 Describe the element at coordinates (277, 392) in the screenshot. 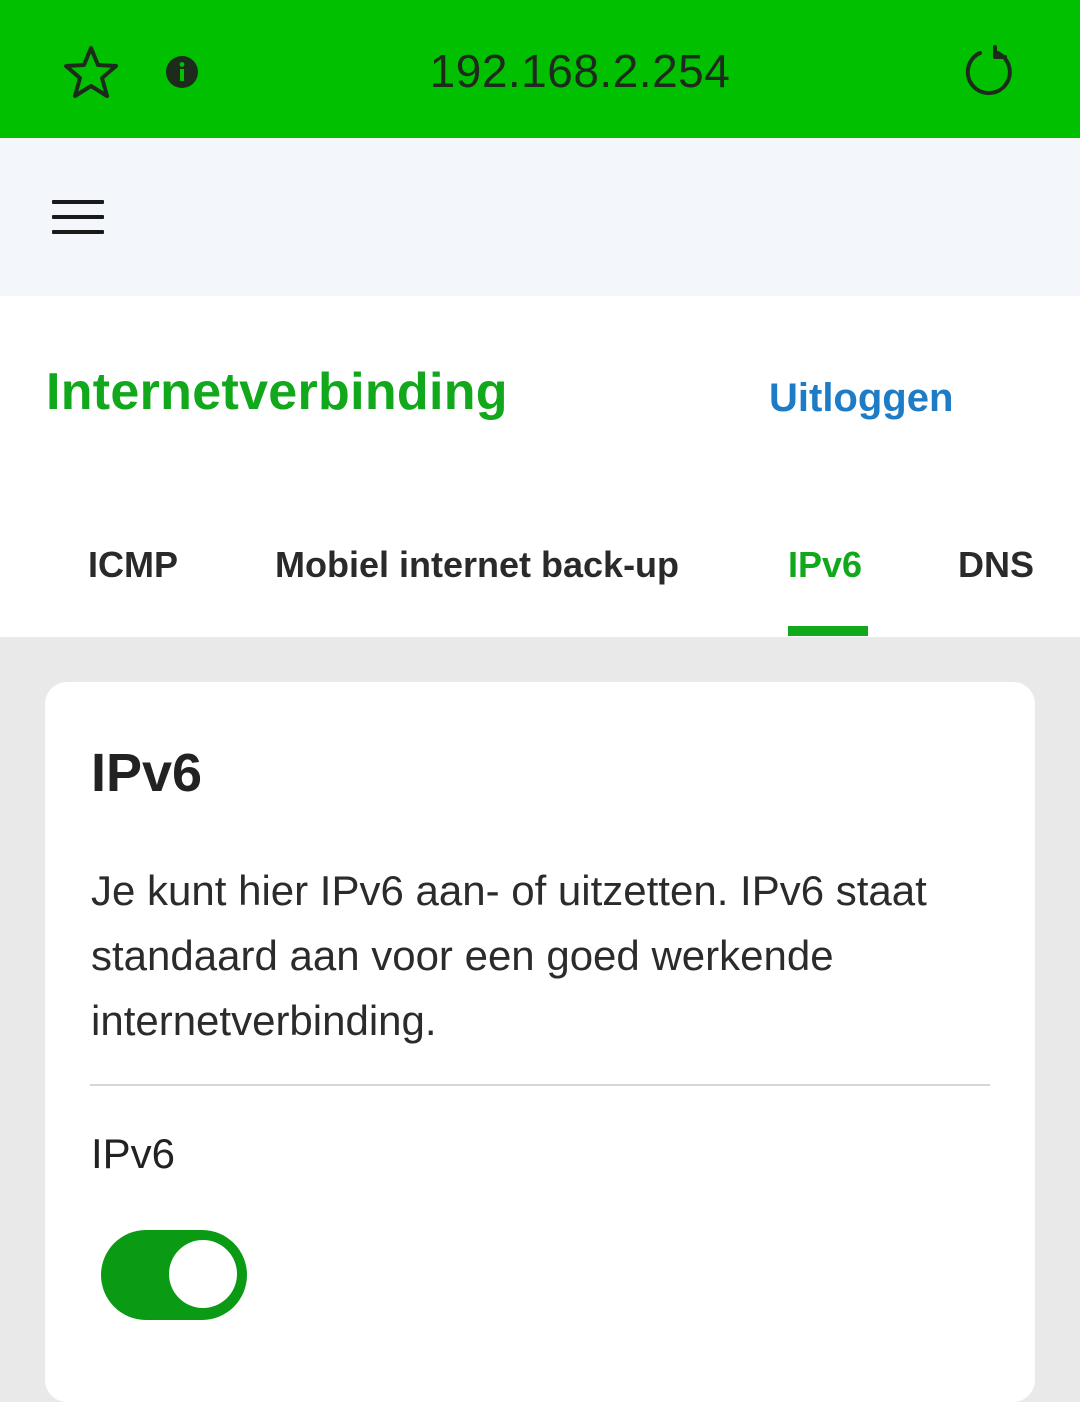

I see `page-title: Internetverbinding` at that location.